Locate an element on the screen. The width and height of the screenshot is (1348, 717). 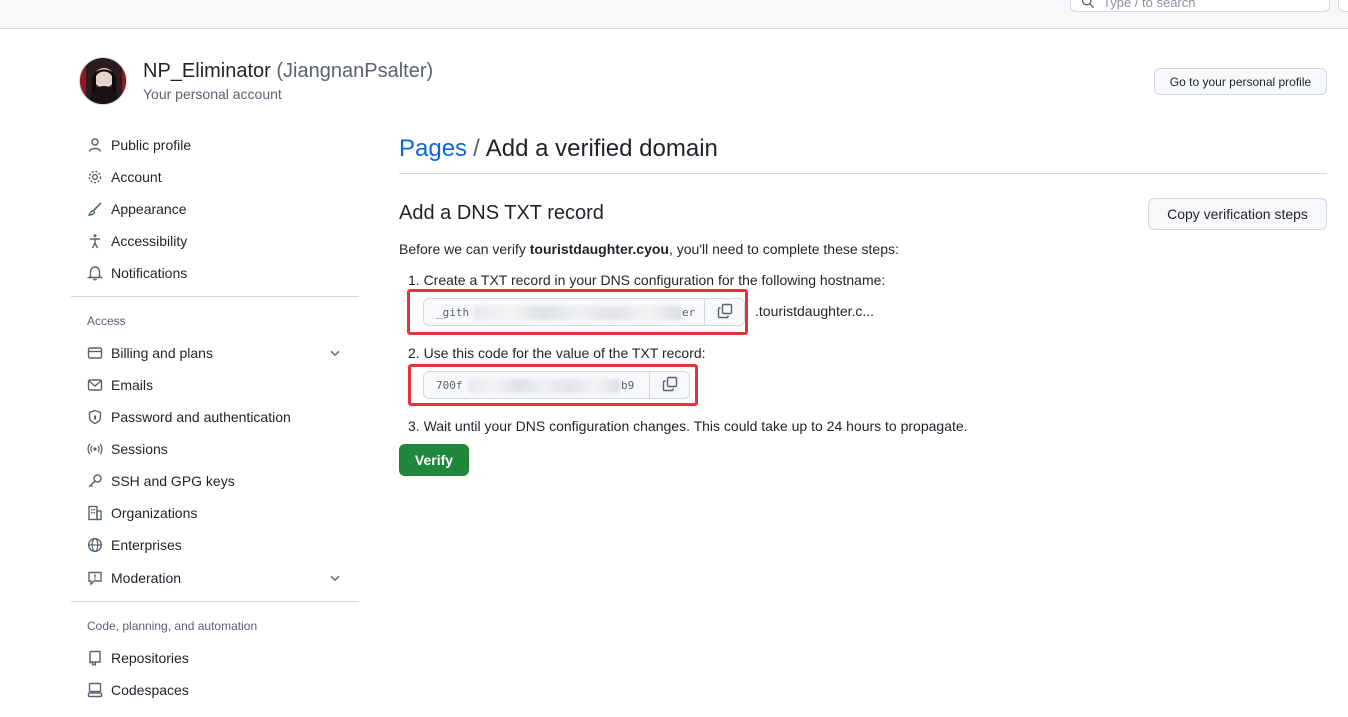
credit-card-icon is located at coordinates (95, 353).